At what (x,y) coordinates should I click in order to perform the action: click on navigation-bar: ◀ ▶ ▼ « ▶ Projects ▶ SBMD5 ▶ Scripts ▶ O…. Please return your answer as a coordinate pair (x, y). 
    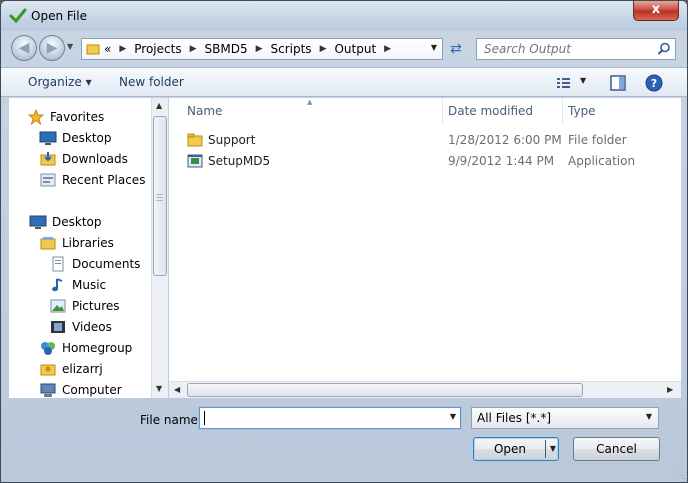
    Looking at the image, I should click on (344, 49).